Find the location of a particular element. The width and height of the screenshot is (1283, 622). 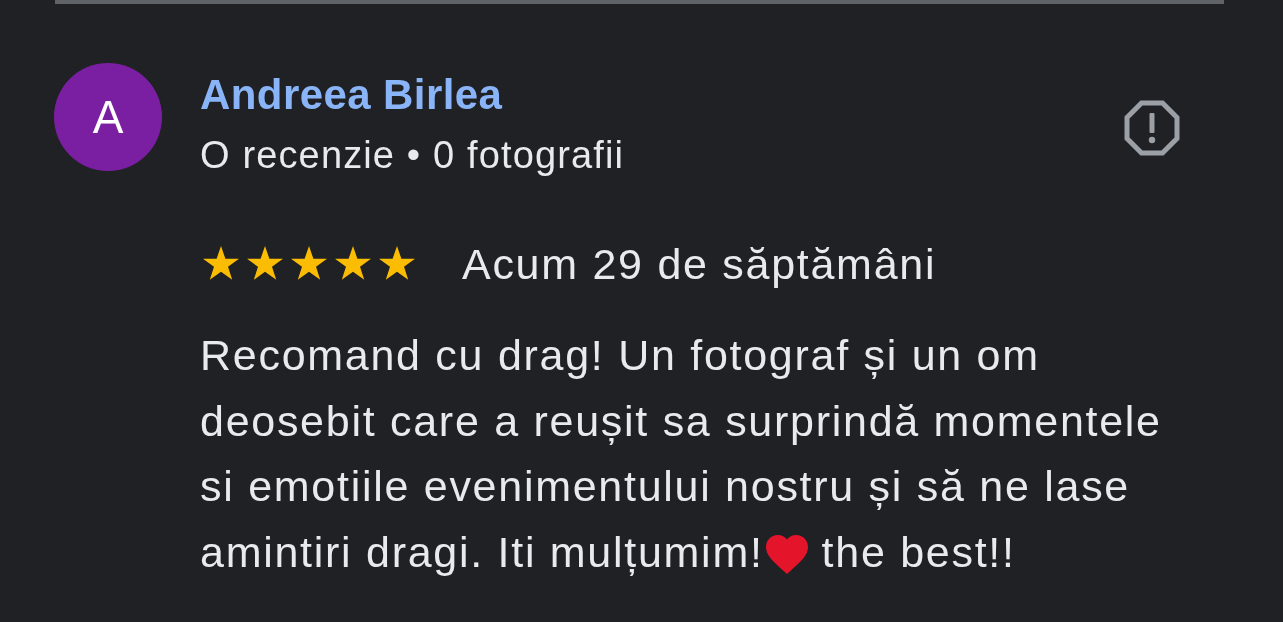

alert-octagon-icon is located at coordinates (1152, 128).